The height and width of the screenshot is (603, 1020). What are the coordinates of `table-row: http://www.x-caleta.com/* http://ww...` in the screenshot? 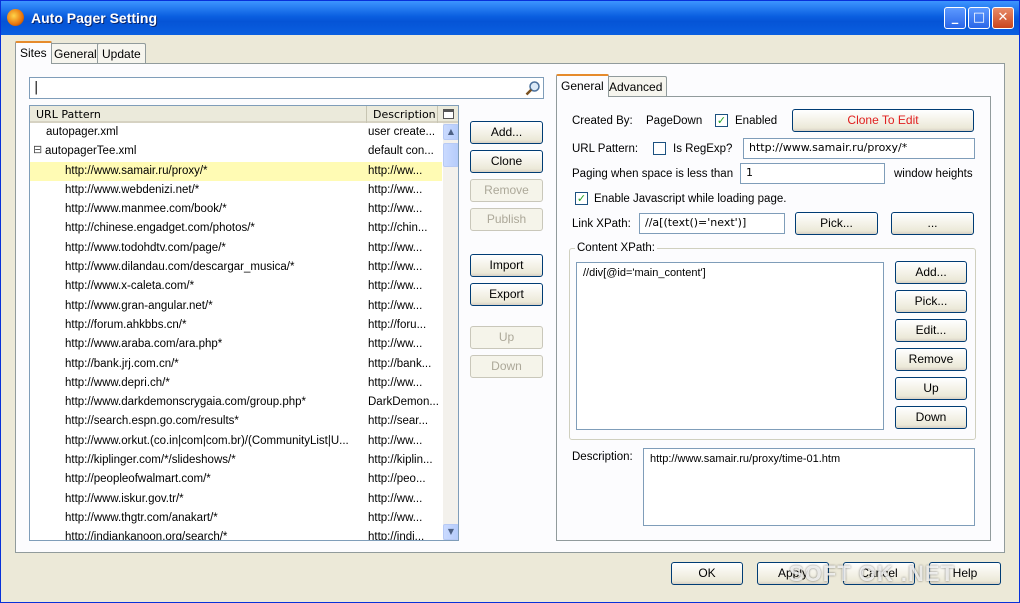 It's located at (236, 286).